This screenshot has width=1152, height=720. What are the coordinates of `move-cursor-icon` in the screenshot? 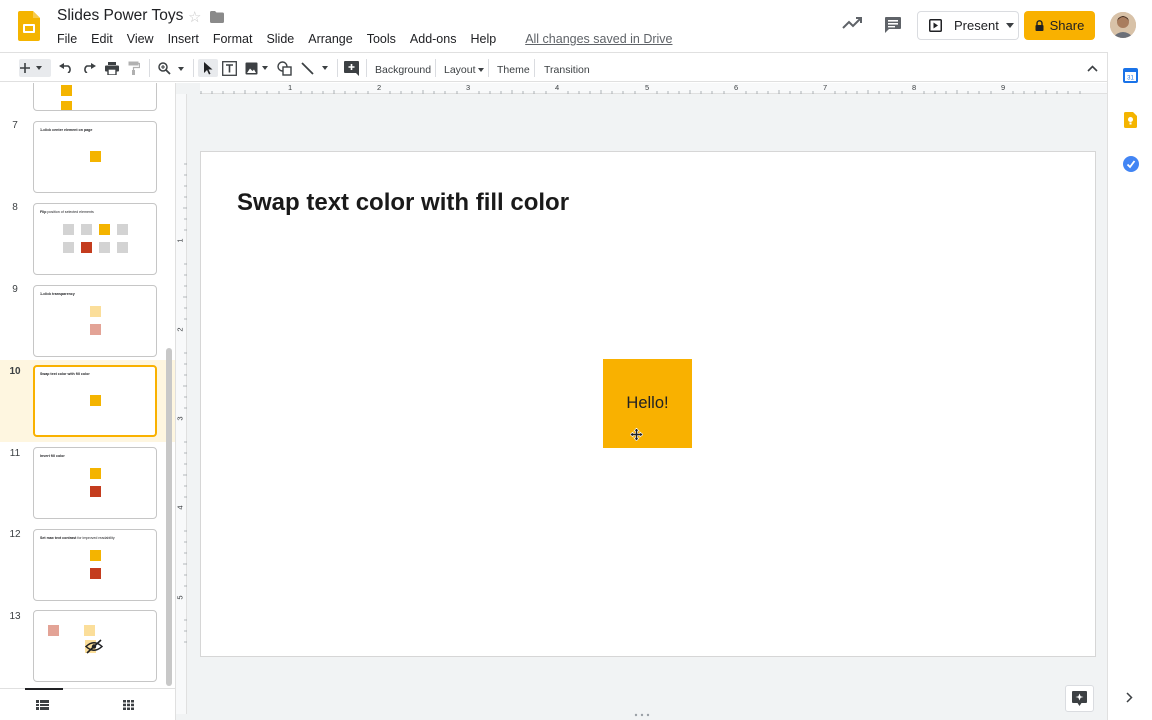 It's located at (636, 434).